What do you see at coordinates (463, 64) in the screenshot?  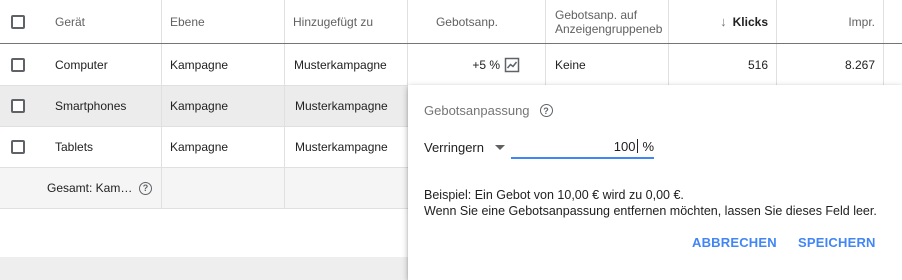 I see `bid-adjustment-cell: +5 %` at bounding box center [463, 64].